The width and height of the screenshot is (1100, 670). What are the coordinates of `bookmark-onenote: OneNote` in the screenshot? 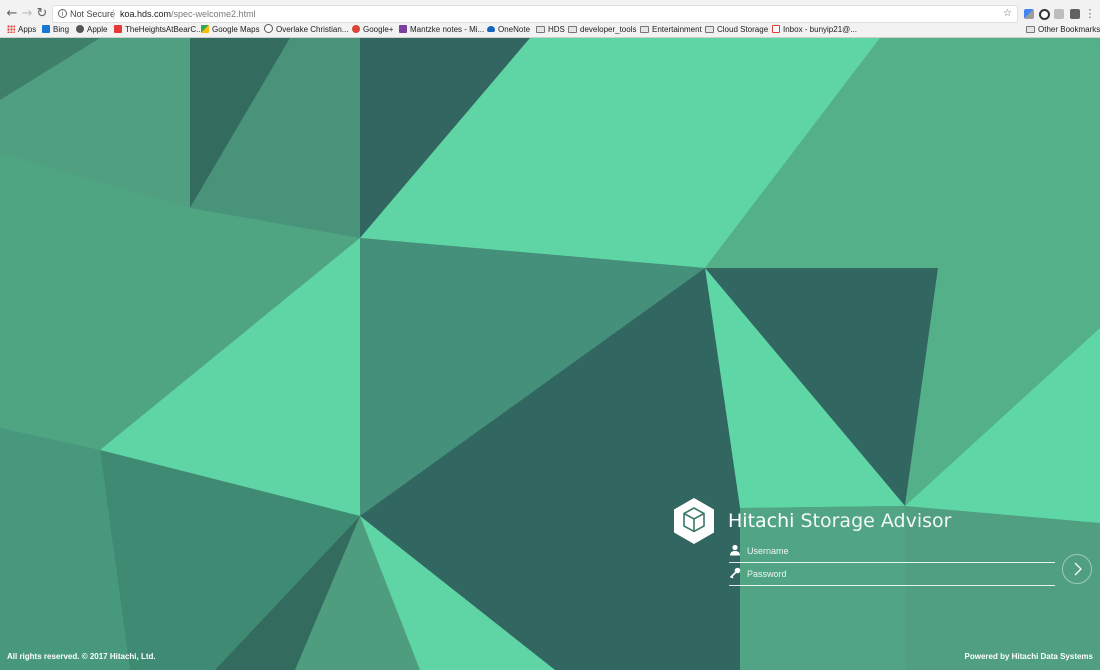 It's located at (508, 30).